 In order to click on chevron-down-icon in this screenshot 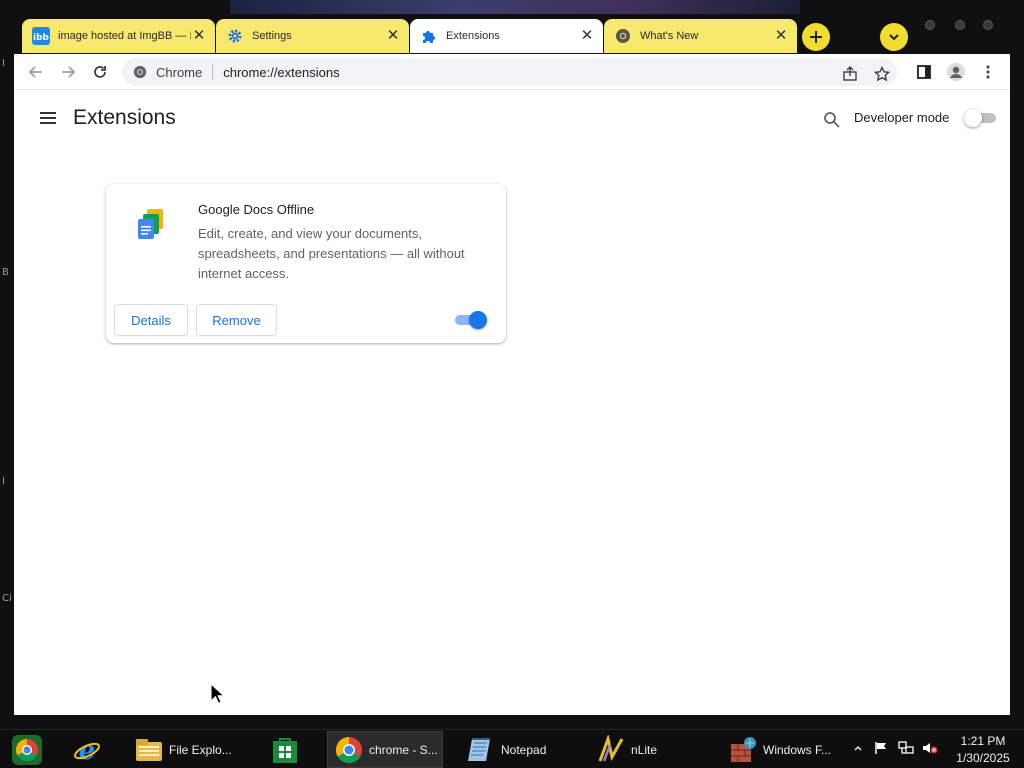, I will do `click(894, 37)`.